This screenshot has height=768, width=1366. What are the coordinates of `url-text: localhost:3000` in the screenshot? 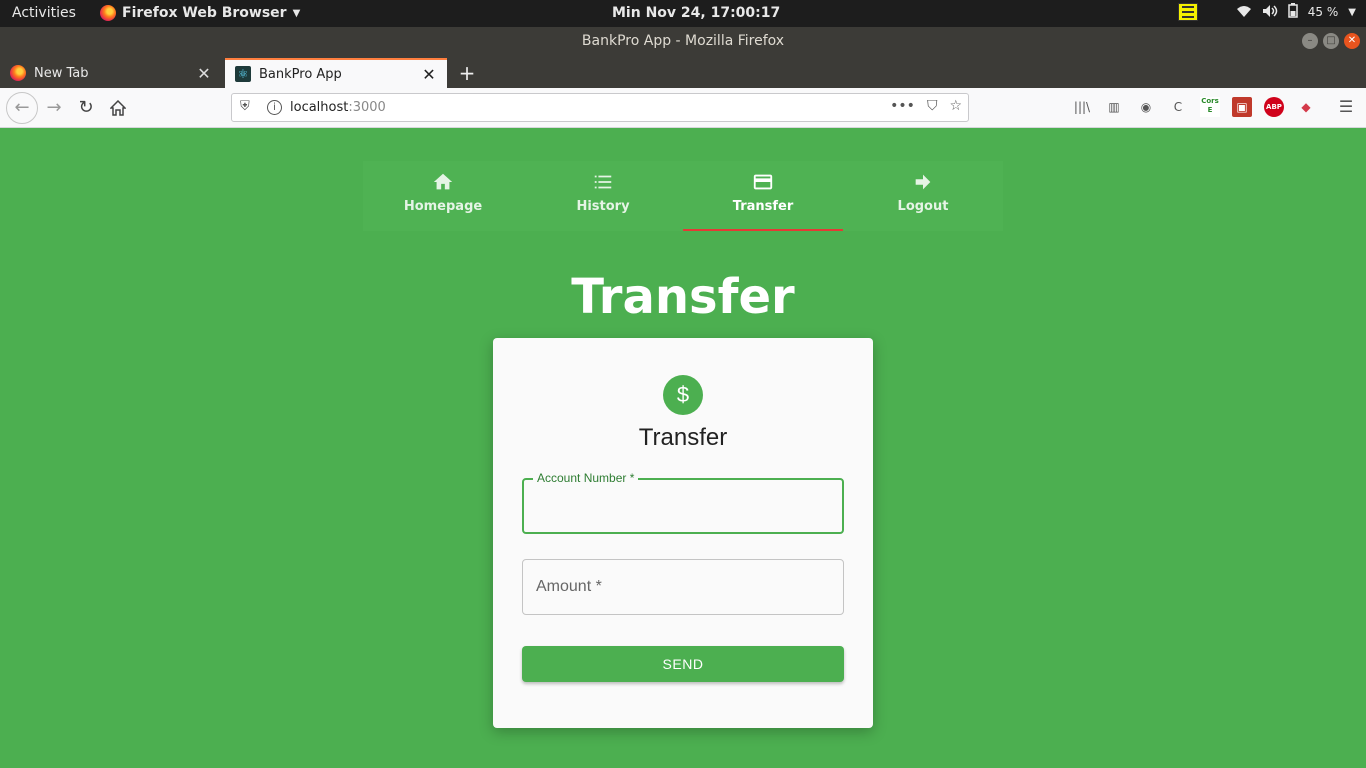 It's located at (338, 107).